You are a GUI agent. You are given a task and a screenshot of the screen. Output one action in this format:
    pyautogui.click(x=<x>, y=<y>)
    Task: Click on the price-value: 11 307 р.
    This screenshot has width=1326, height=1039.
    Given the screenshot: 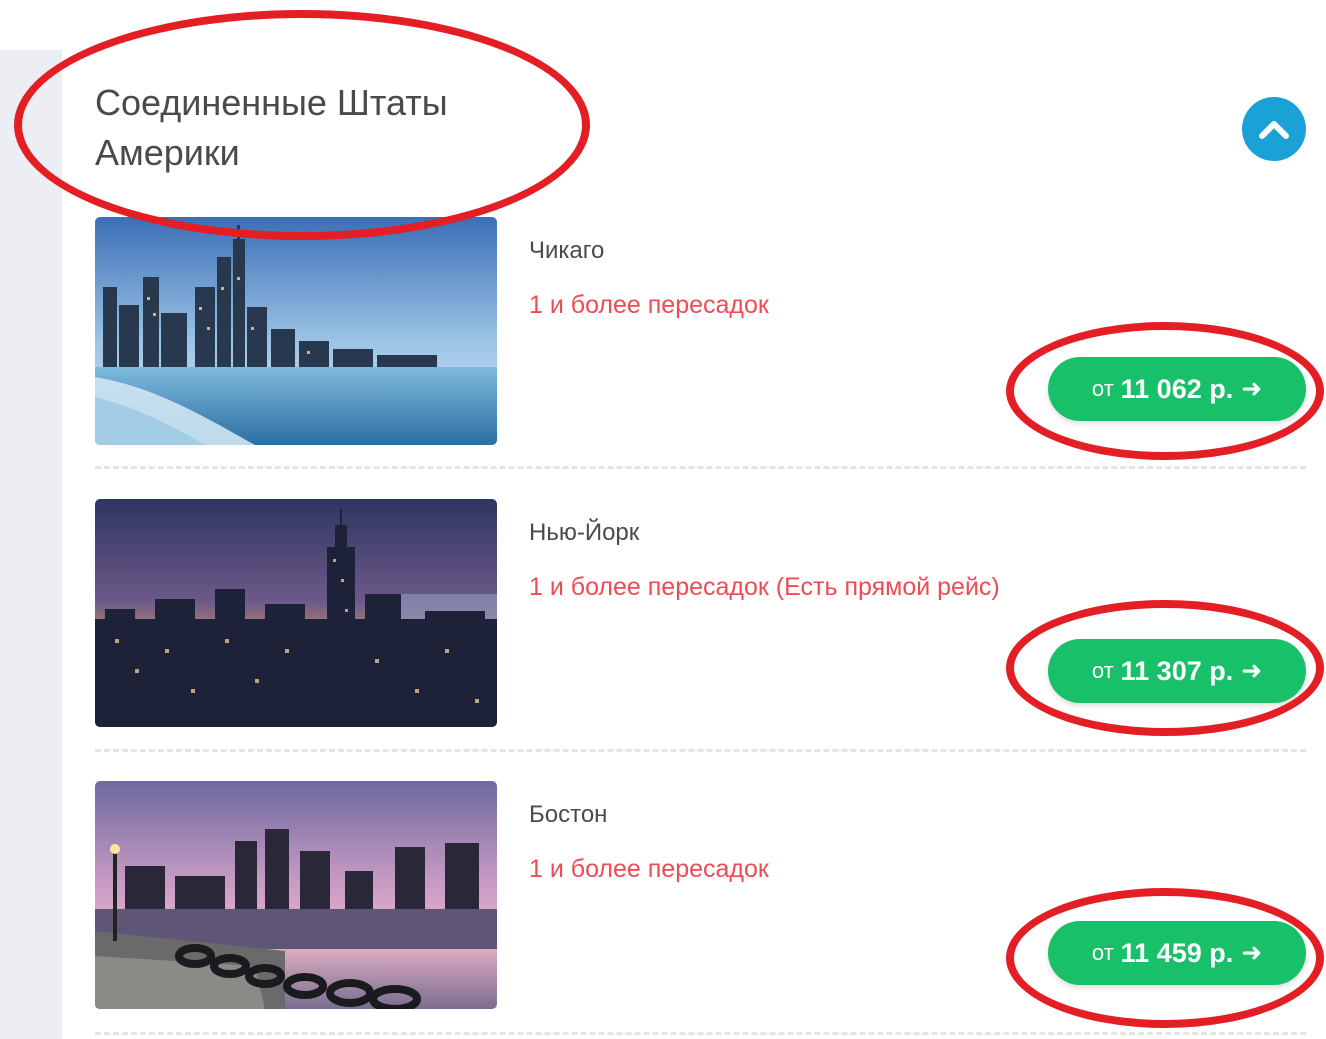 What is the action you would take?
    pyautogui.click(x=1177, y=670)
    